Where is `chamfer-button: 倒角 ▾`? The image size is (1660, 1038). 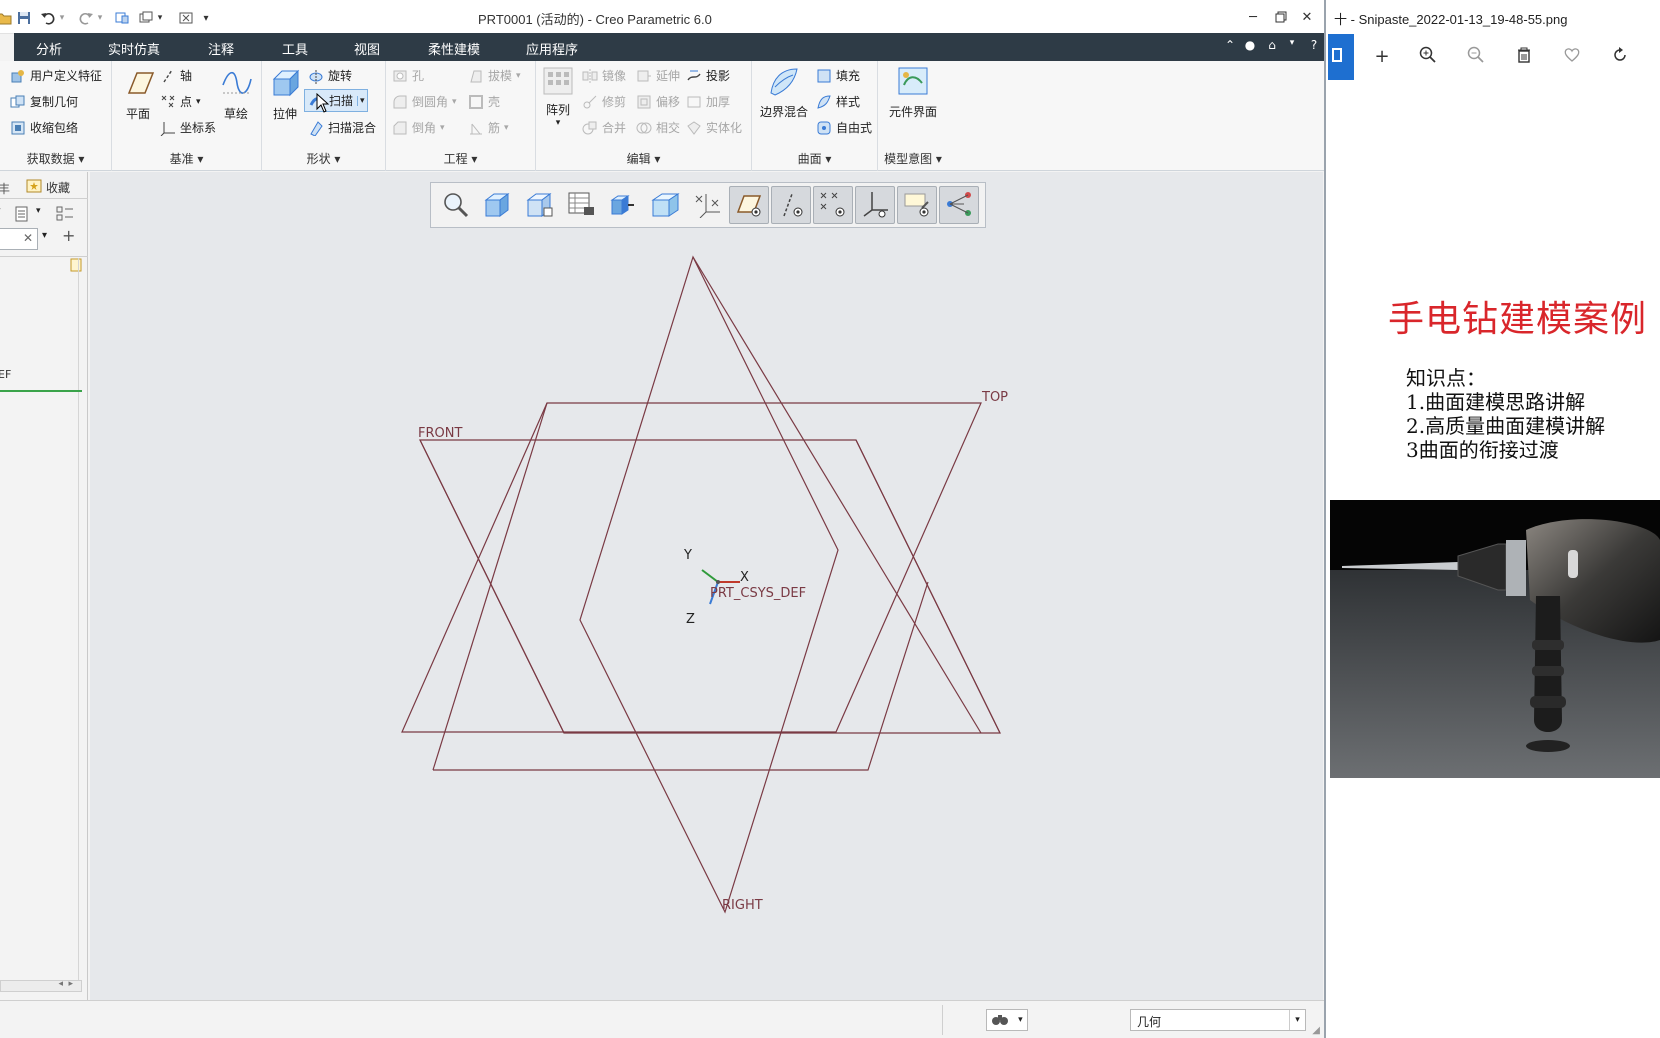 chamfer-button: 倒角 ▾ is located at coordinates (418, 127).